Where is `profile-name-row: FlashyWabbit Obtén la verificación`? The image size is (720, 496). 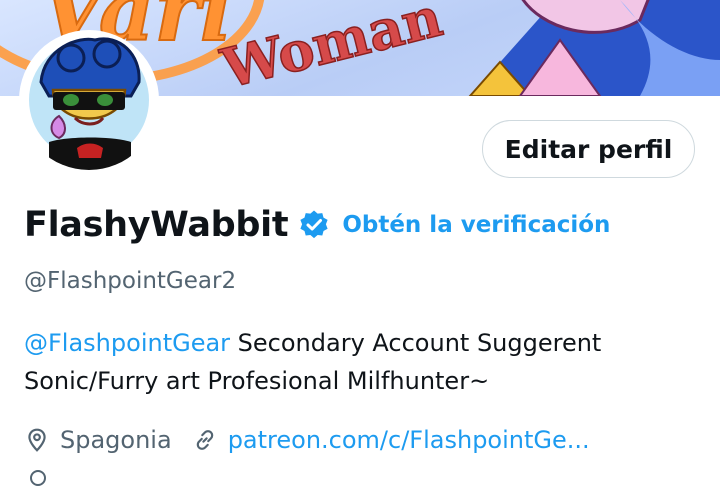
profile-name-row: FlashyWabbit Obtén la verificación is located at coordinates (317, 225).